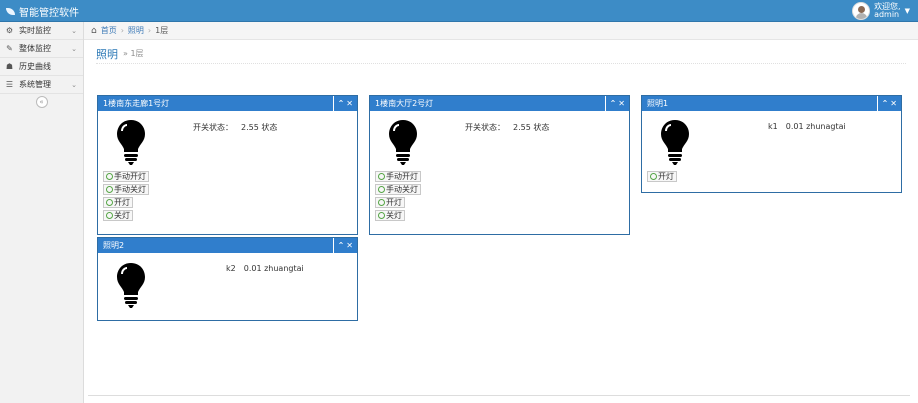 This screenshot has width=918, height=403. I want to click on list-icon: ☰, so click(9, 84).